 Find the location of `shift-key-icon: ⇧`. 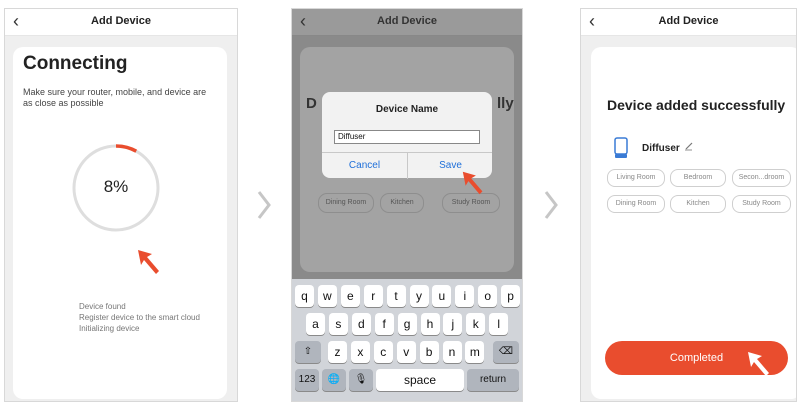

shift-key-icon: ⇧ is located at coordinates (308, 352).